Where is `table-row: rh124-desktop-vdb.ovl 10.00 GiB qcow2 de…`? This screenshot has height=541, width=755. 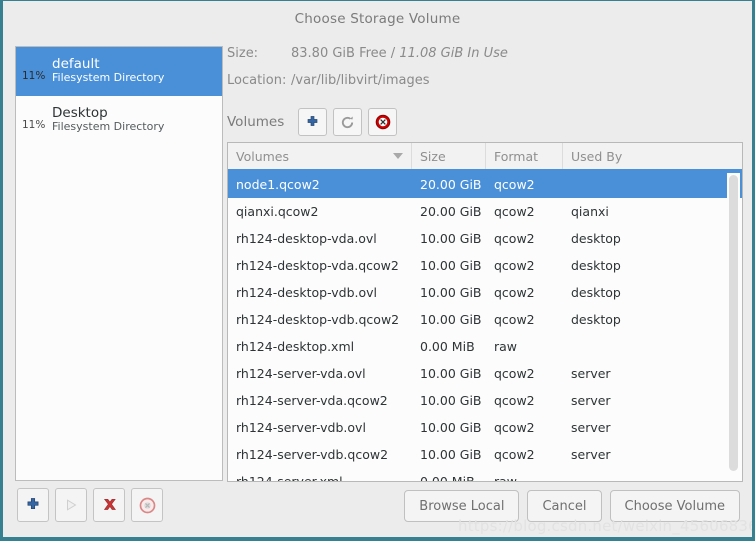
table-row: rh124-desktop-vdb.ovl 10.00 GiB qcow2 de… is located at coordinates (485, 292).